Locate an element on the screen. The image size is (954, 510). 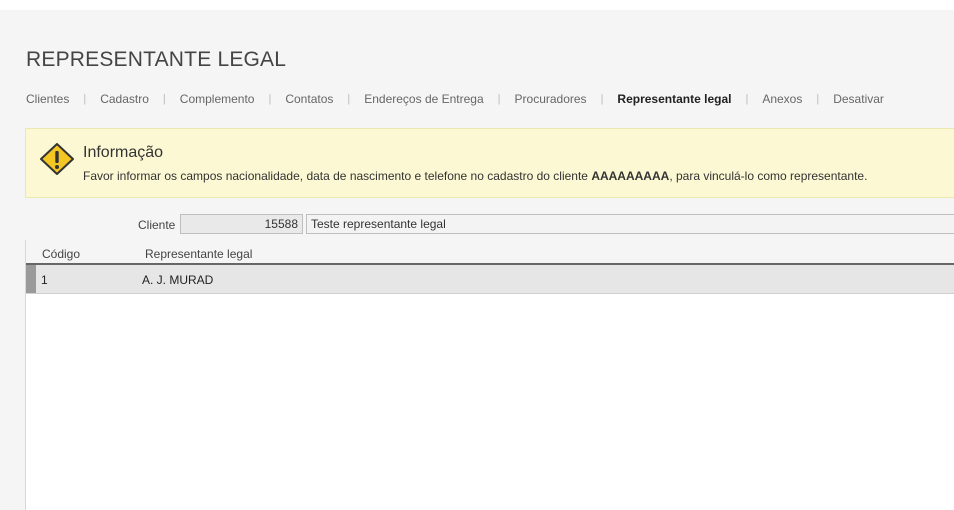
info-client-name: AAAAAAAAA is located at coordinates (630, 176).